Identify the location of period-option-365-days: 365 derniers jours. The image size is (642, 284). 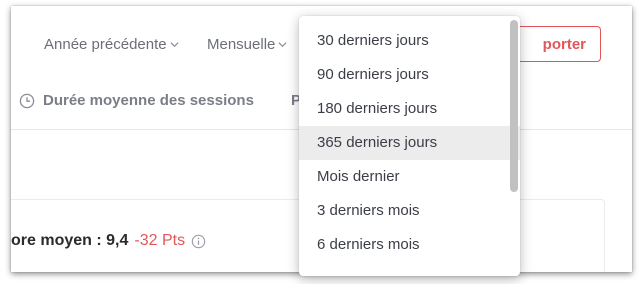
(409, 143).